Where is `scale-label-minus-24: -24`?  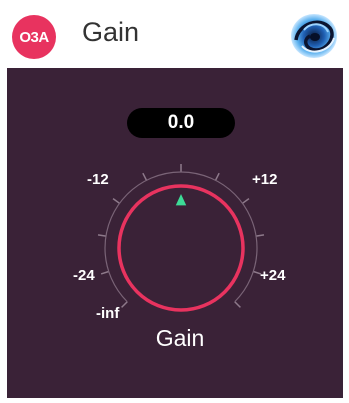 scale-label-minus-24: -24 is located at coordinates (84, 275).